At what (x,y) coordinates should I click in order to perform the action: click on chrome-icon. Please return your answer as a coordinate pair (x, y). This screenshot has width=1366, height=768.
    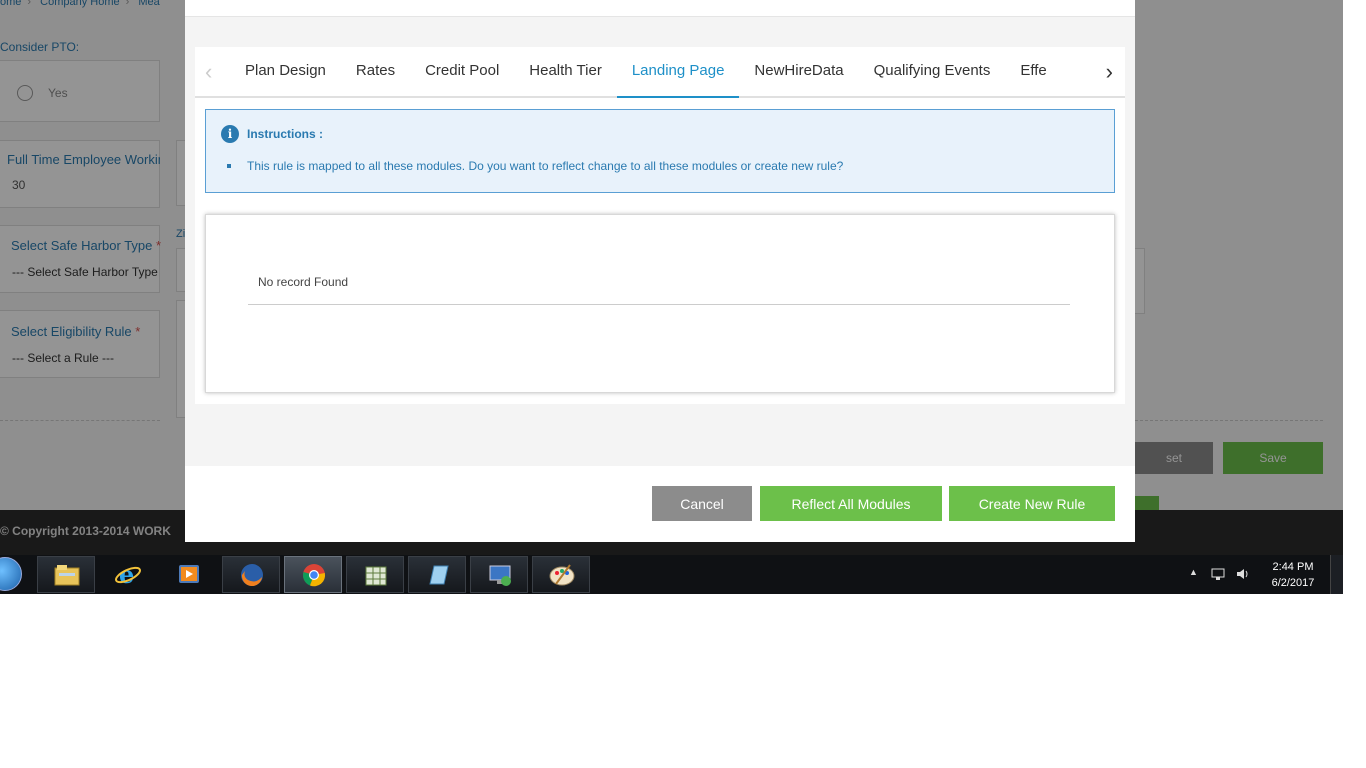
    Looking at the image, I should click on (314, 575).